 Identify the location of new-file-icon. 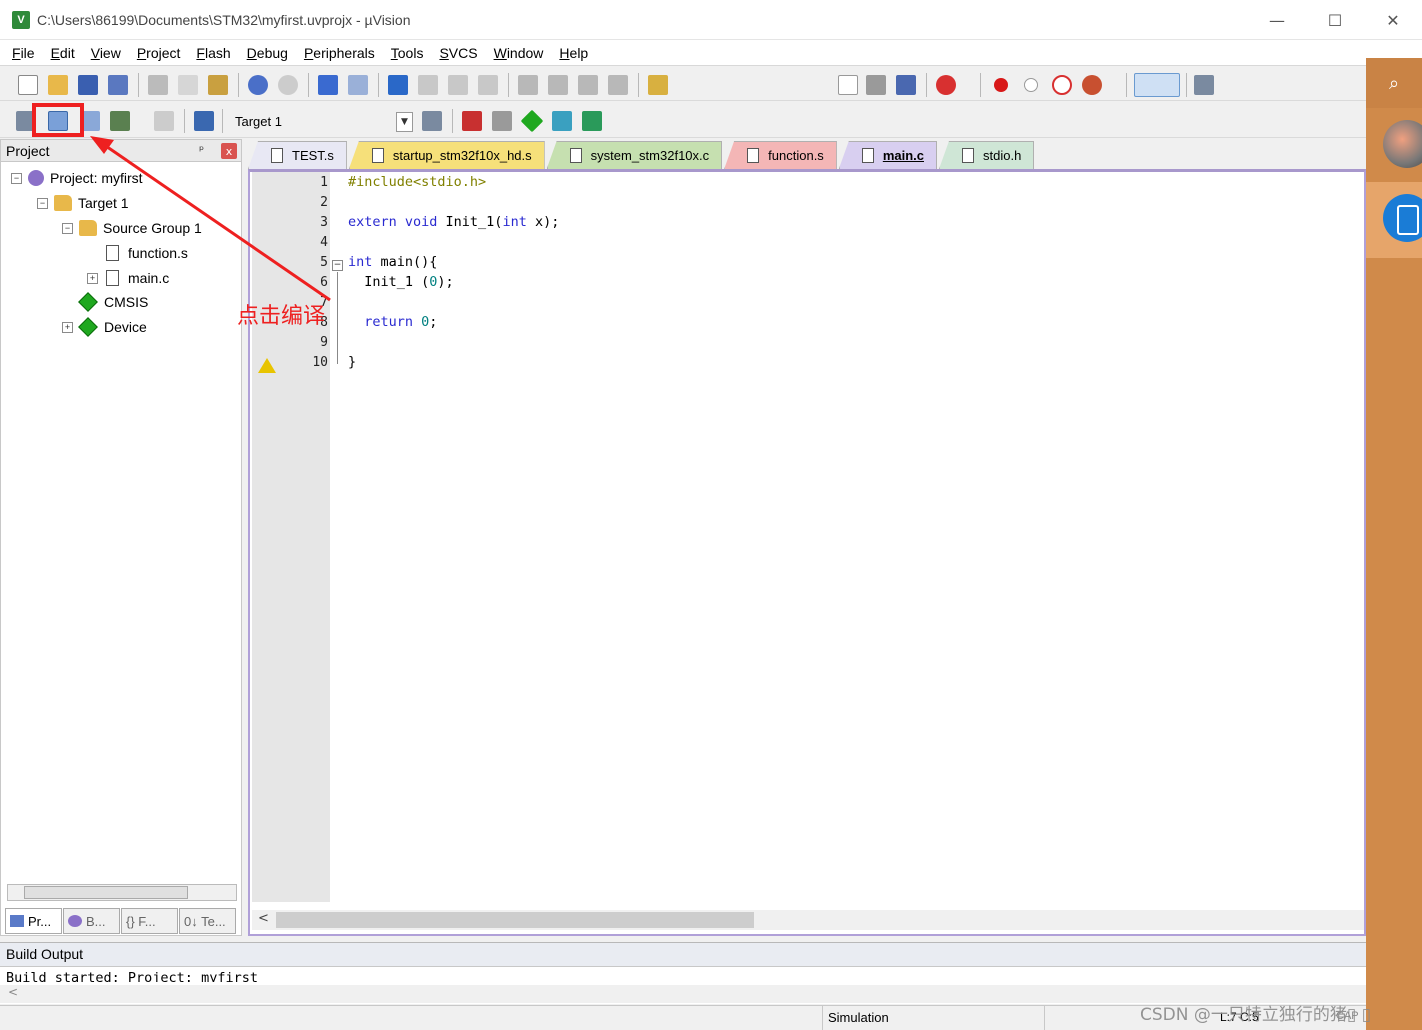
(28, 85).